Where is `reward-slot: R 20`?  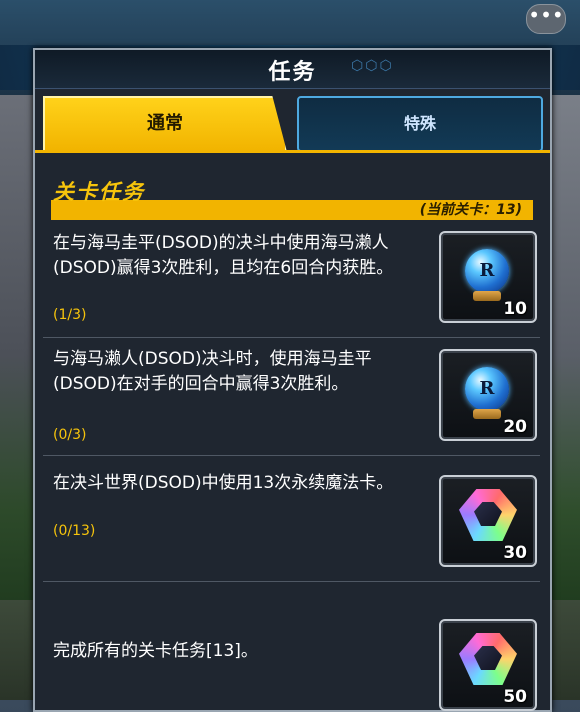 reward-slot: R 20 is located at coordinates (488, 395).